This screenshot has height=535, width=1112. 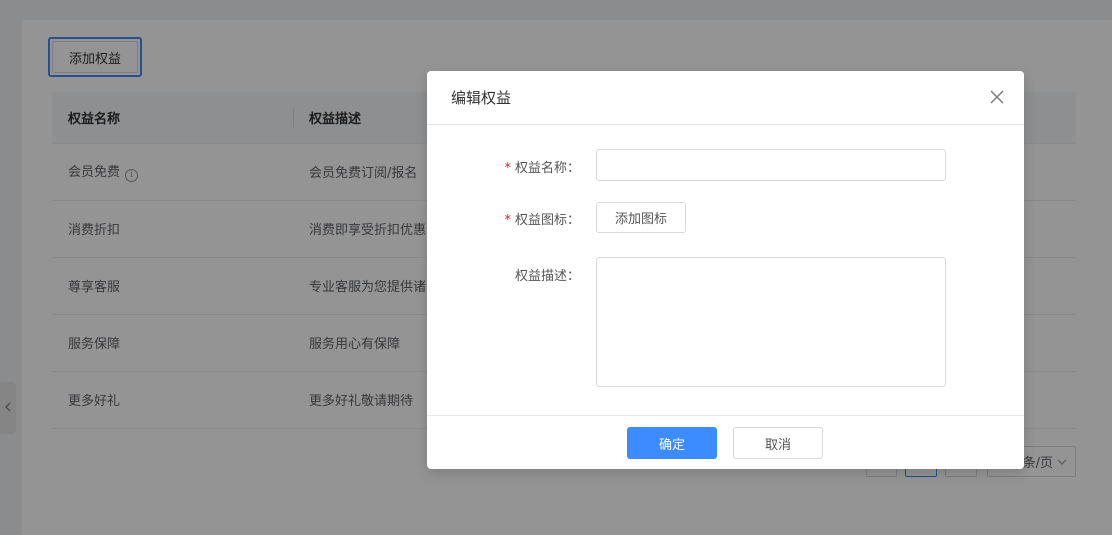 I want to click on cancel-button: 取消, so click(x=778, y=443).